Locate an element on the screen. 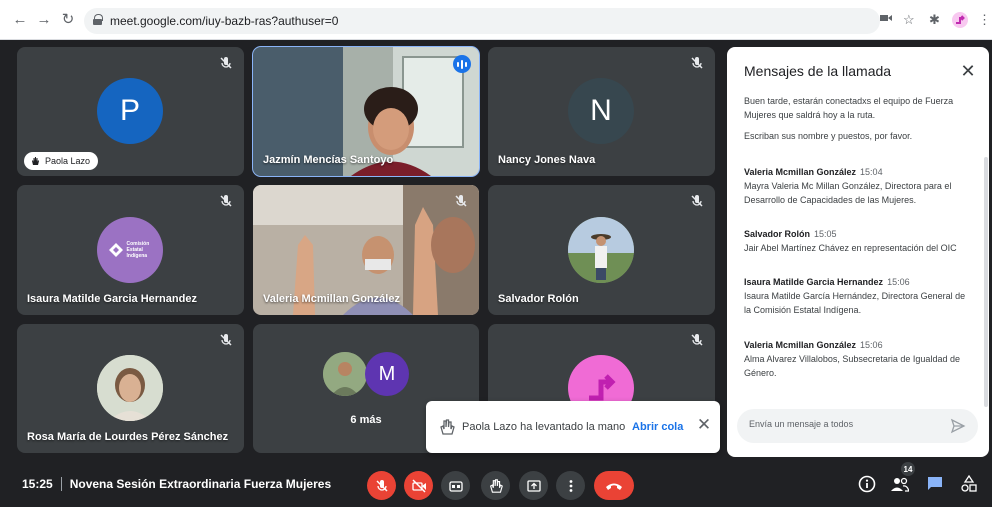  participant-tile-salvador: Salvador Rolón is located at coordinates (601, 250).